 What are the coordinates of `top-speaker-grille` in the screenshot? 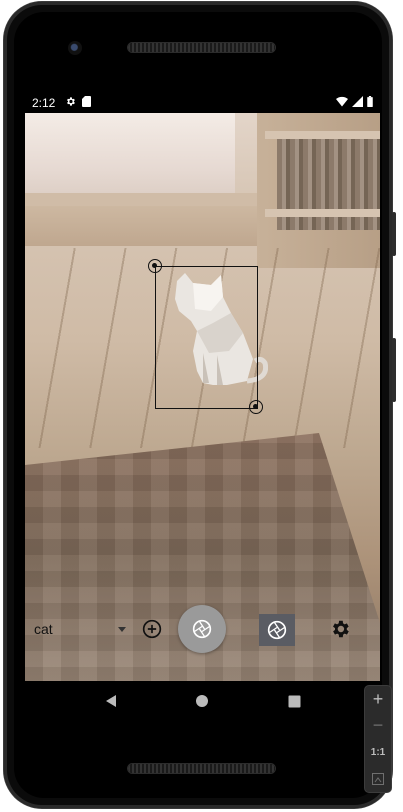 It's located at (201, 47).